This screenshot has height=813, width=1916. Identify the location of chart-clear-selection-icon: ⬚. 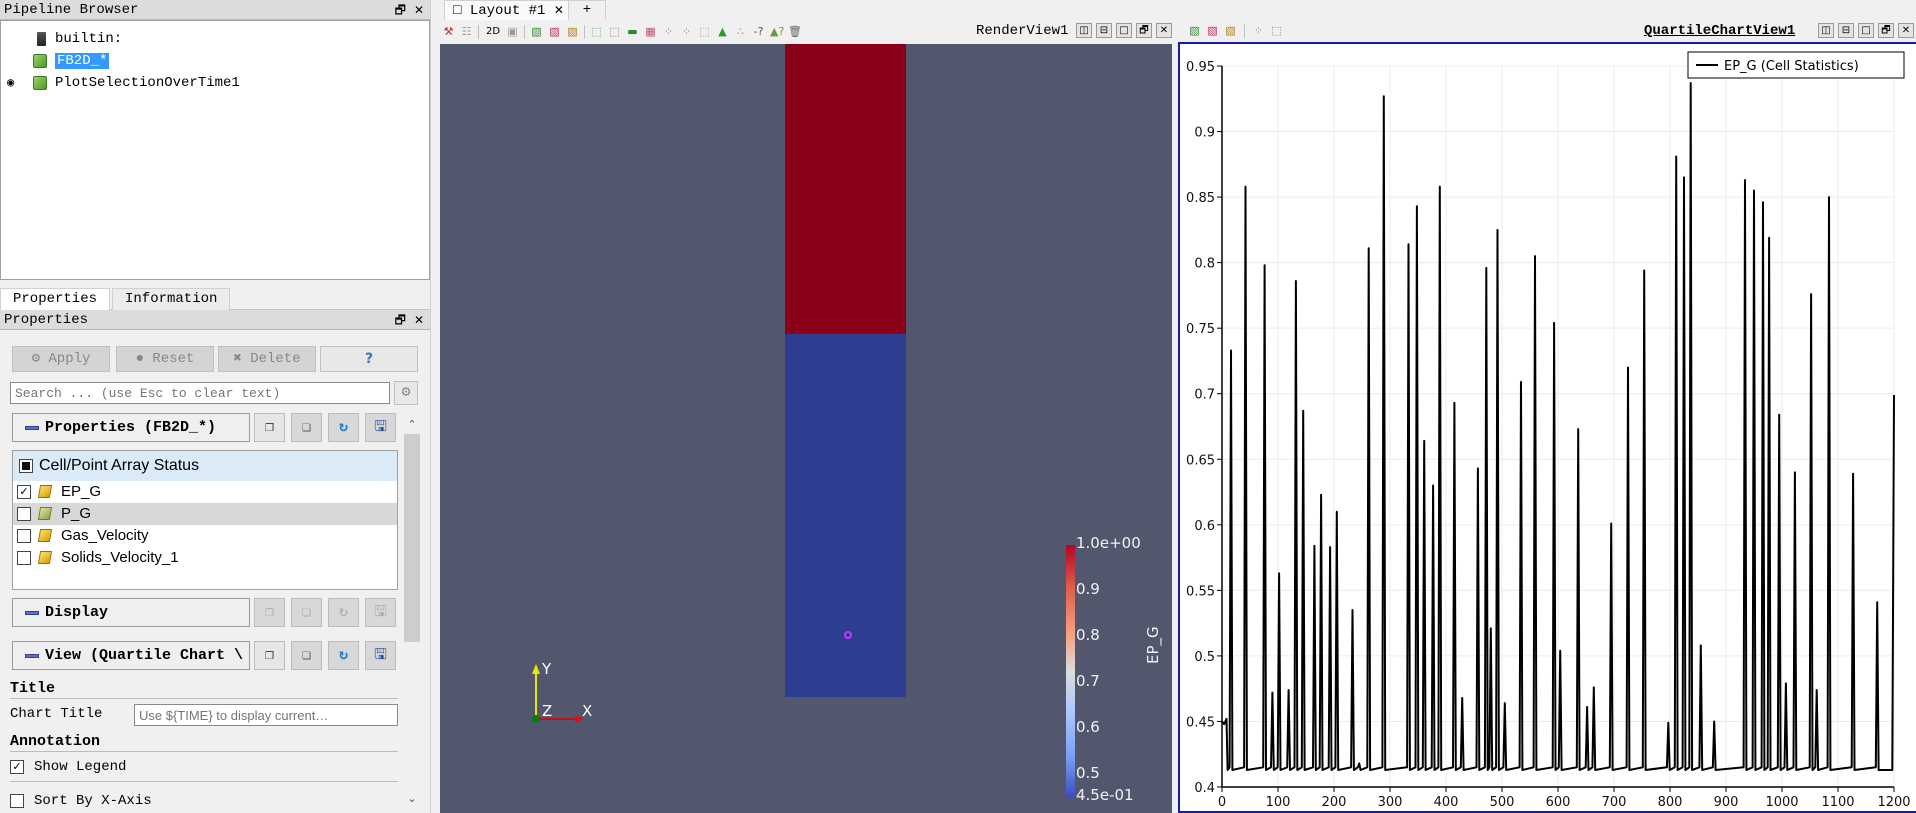
(1276, 30).